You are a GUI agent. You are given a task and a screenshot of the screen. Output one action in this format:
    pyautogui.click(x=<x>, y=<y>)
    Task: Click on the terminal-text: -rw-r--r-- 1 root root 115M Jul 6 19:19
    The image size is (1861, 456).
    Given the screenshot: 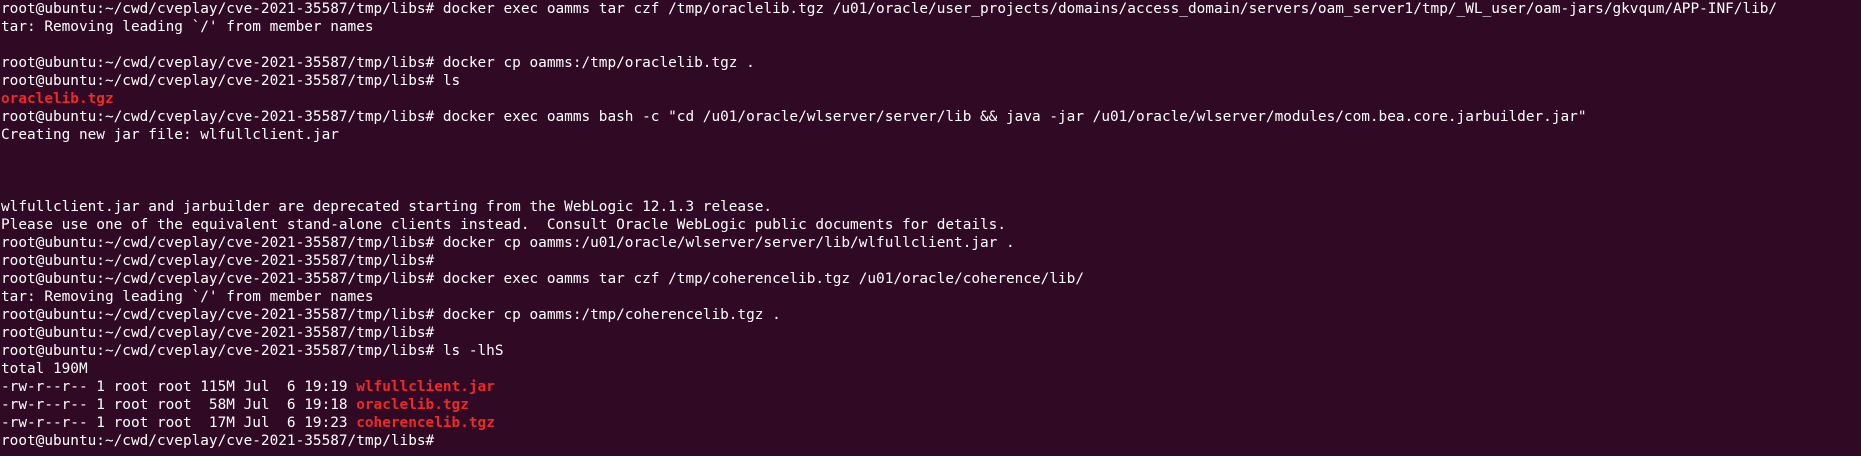 What is the action you would take?
    pyautogui.click(x=179, y=387)
    